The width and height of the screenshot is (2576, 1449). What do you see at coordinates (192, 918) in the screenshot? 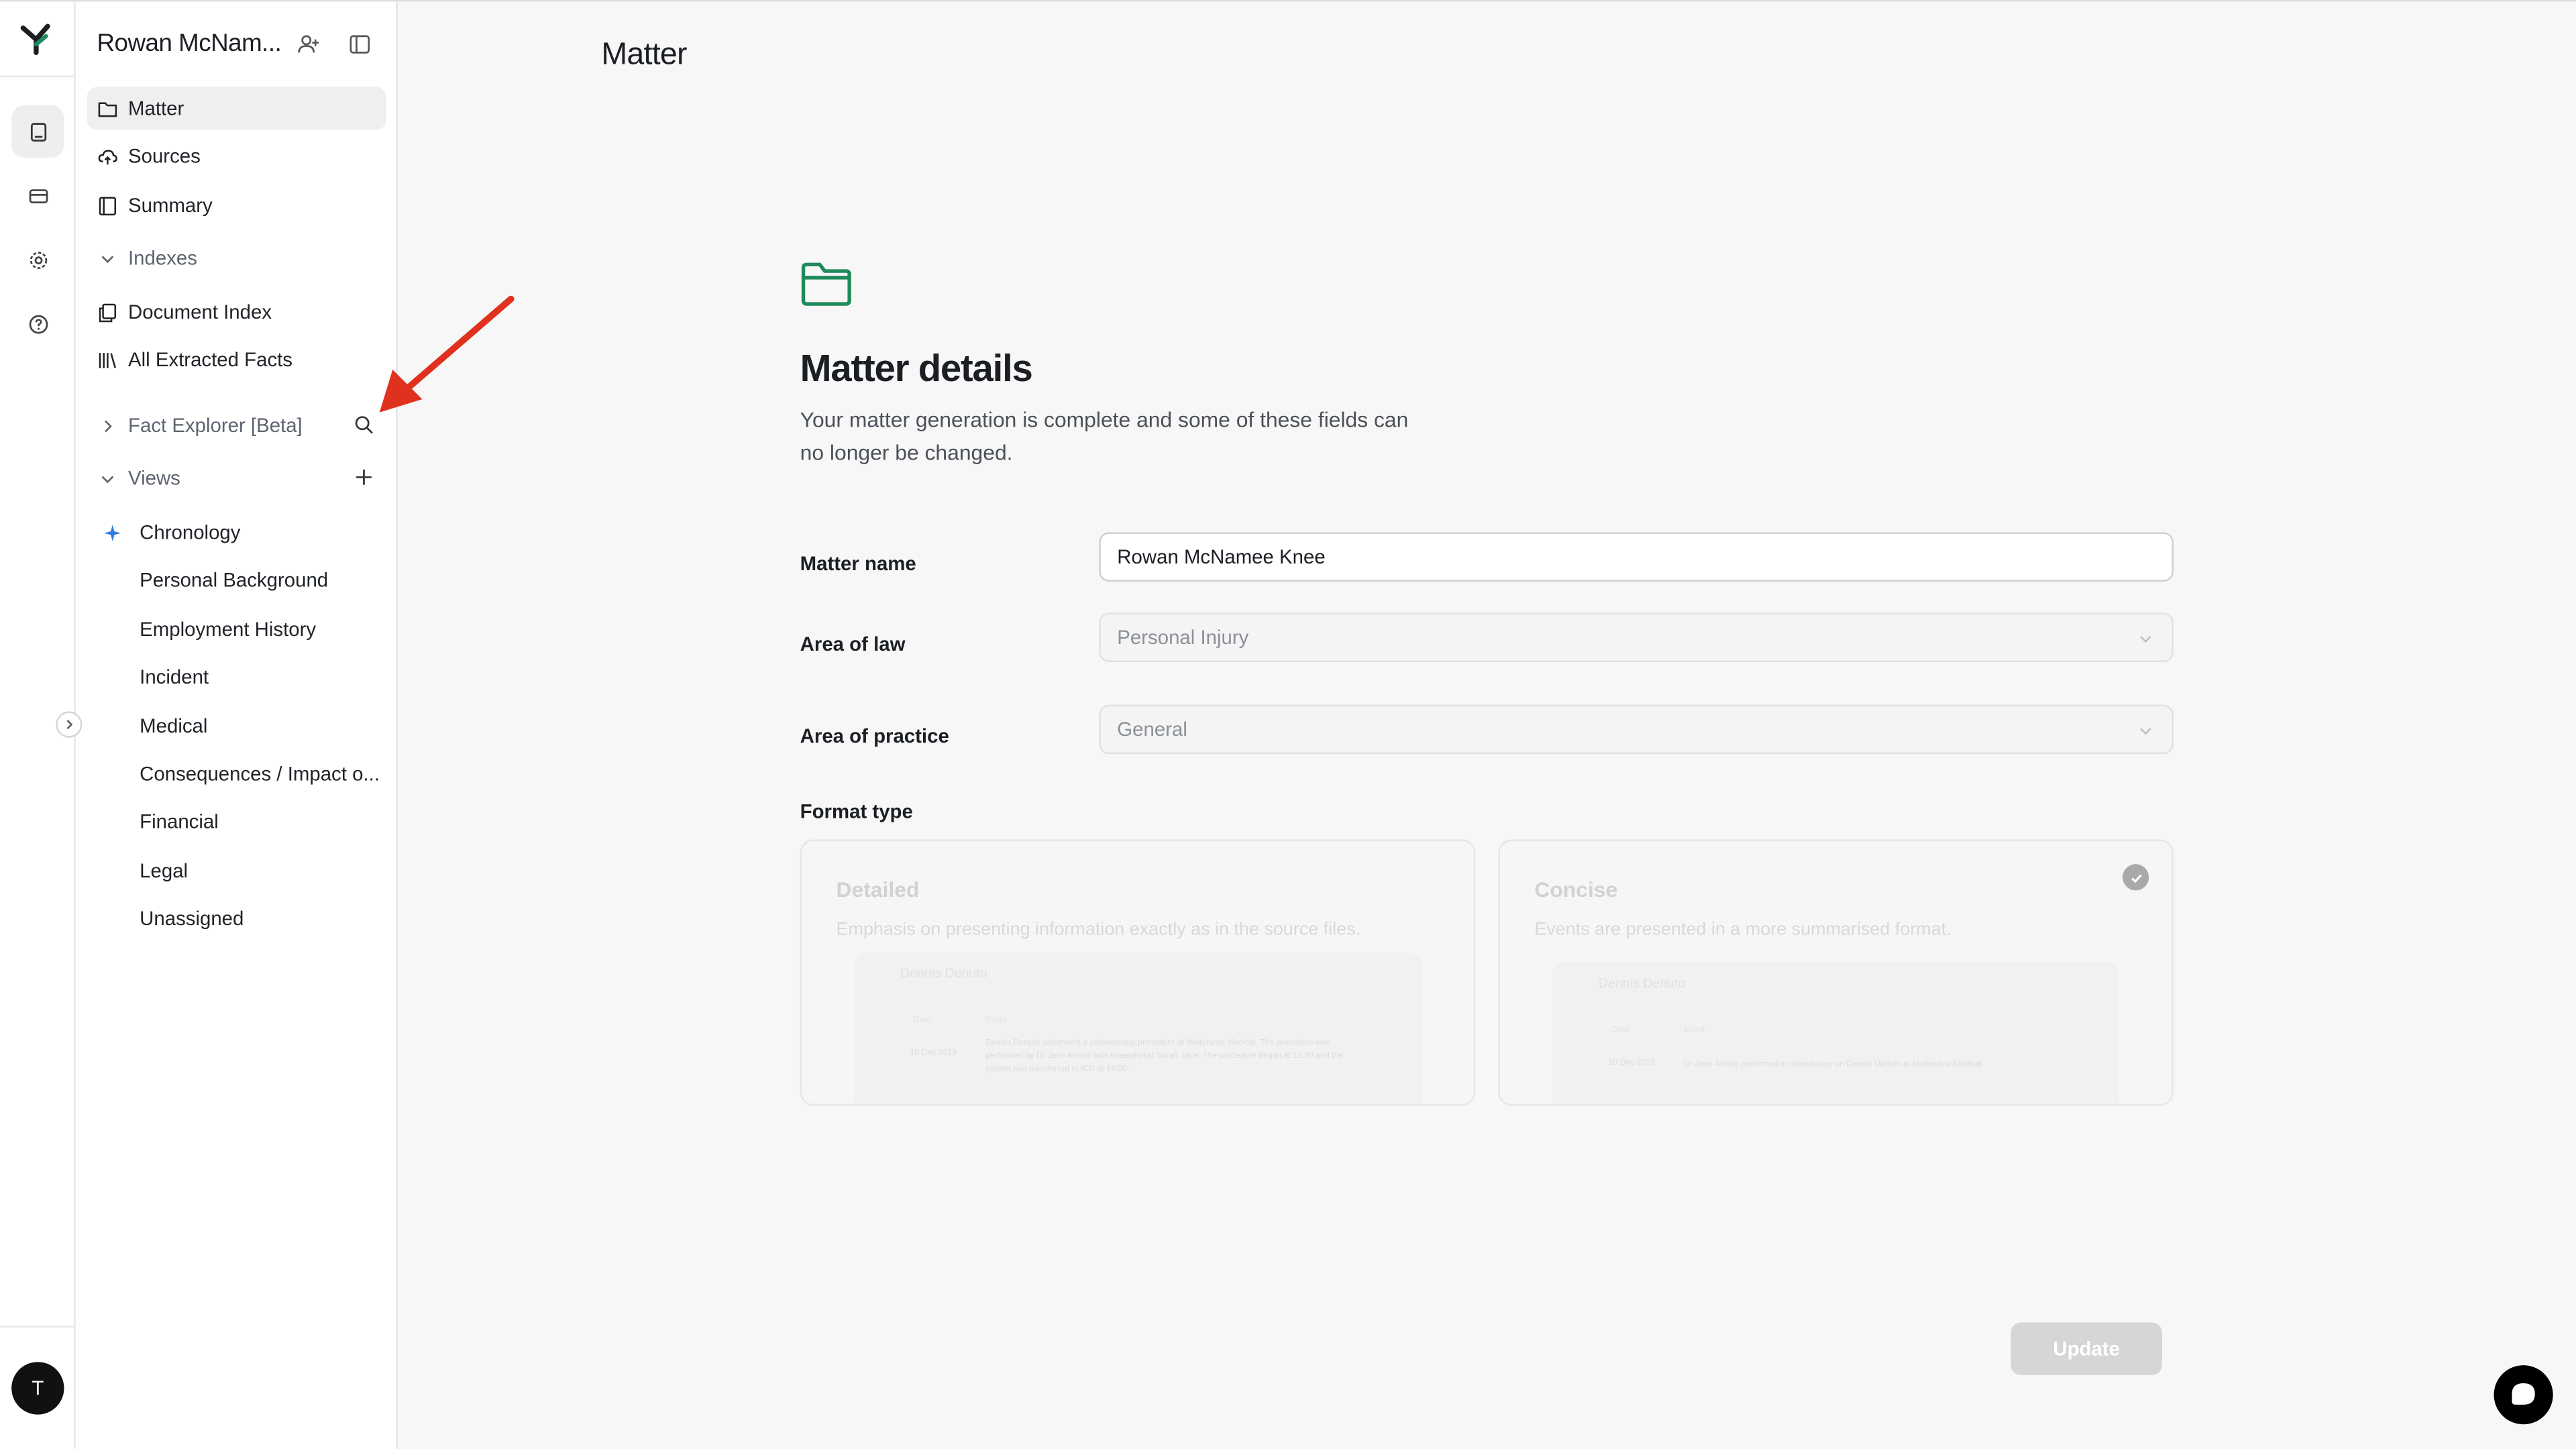
I see `view-label: Unassigned` at bounding box center [192, 918].